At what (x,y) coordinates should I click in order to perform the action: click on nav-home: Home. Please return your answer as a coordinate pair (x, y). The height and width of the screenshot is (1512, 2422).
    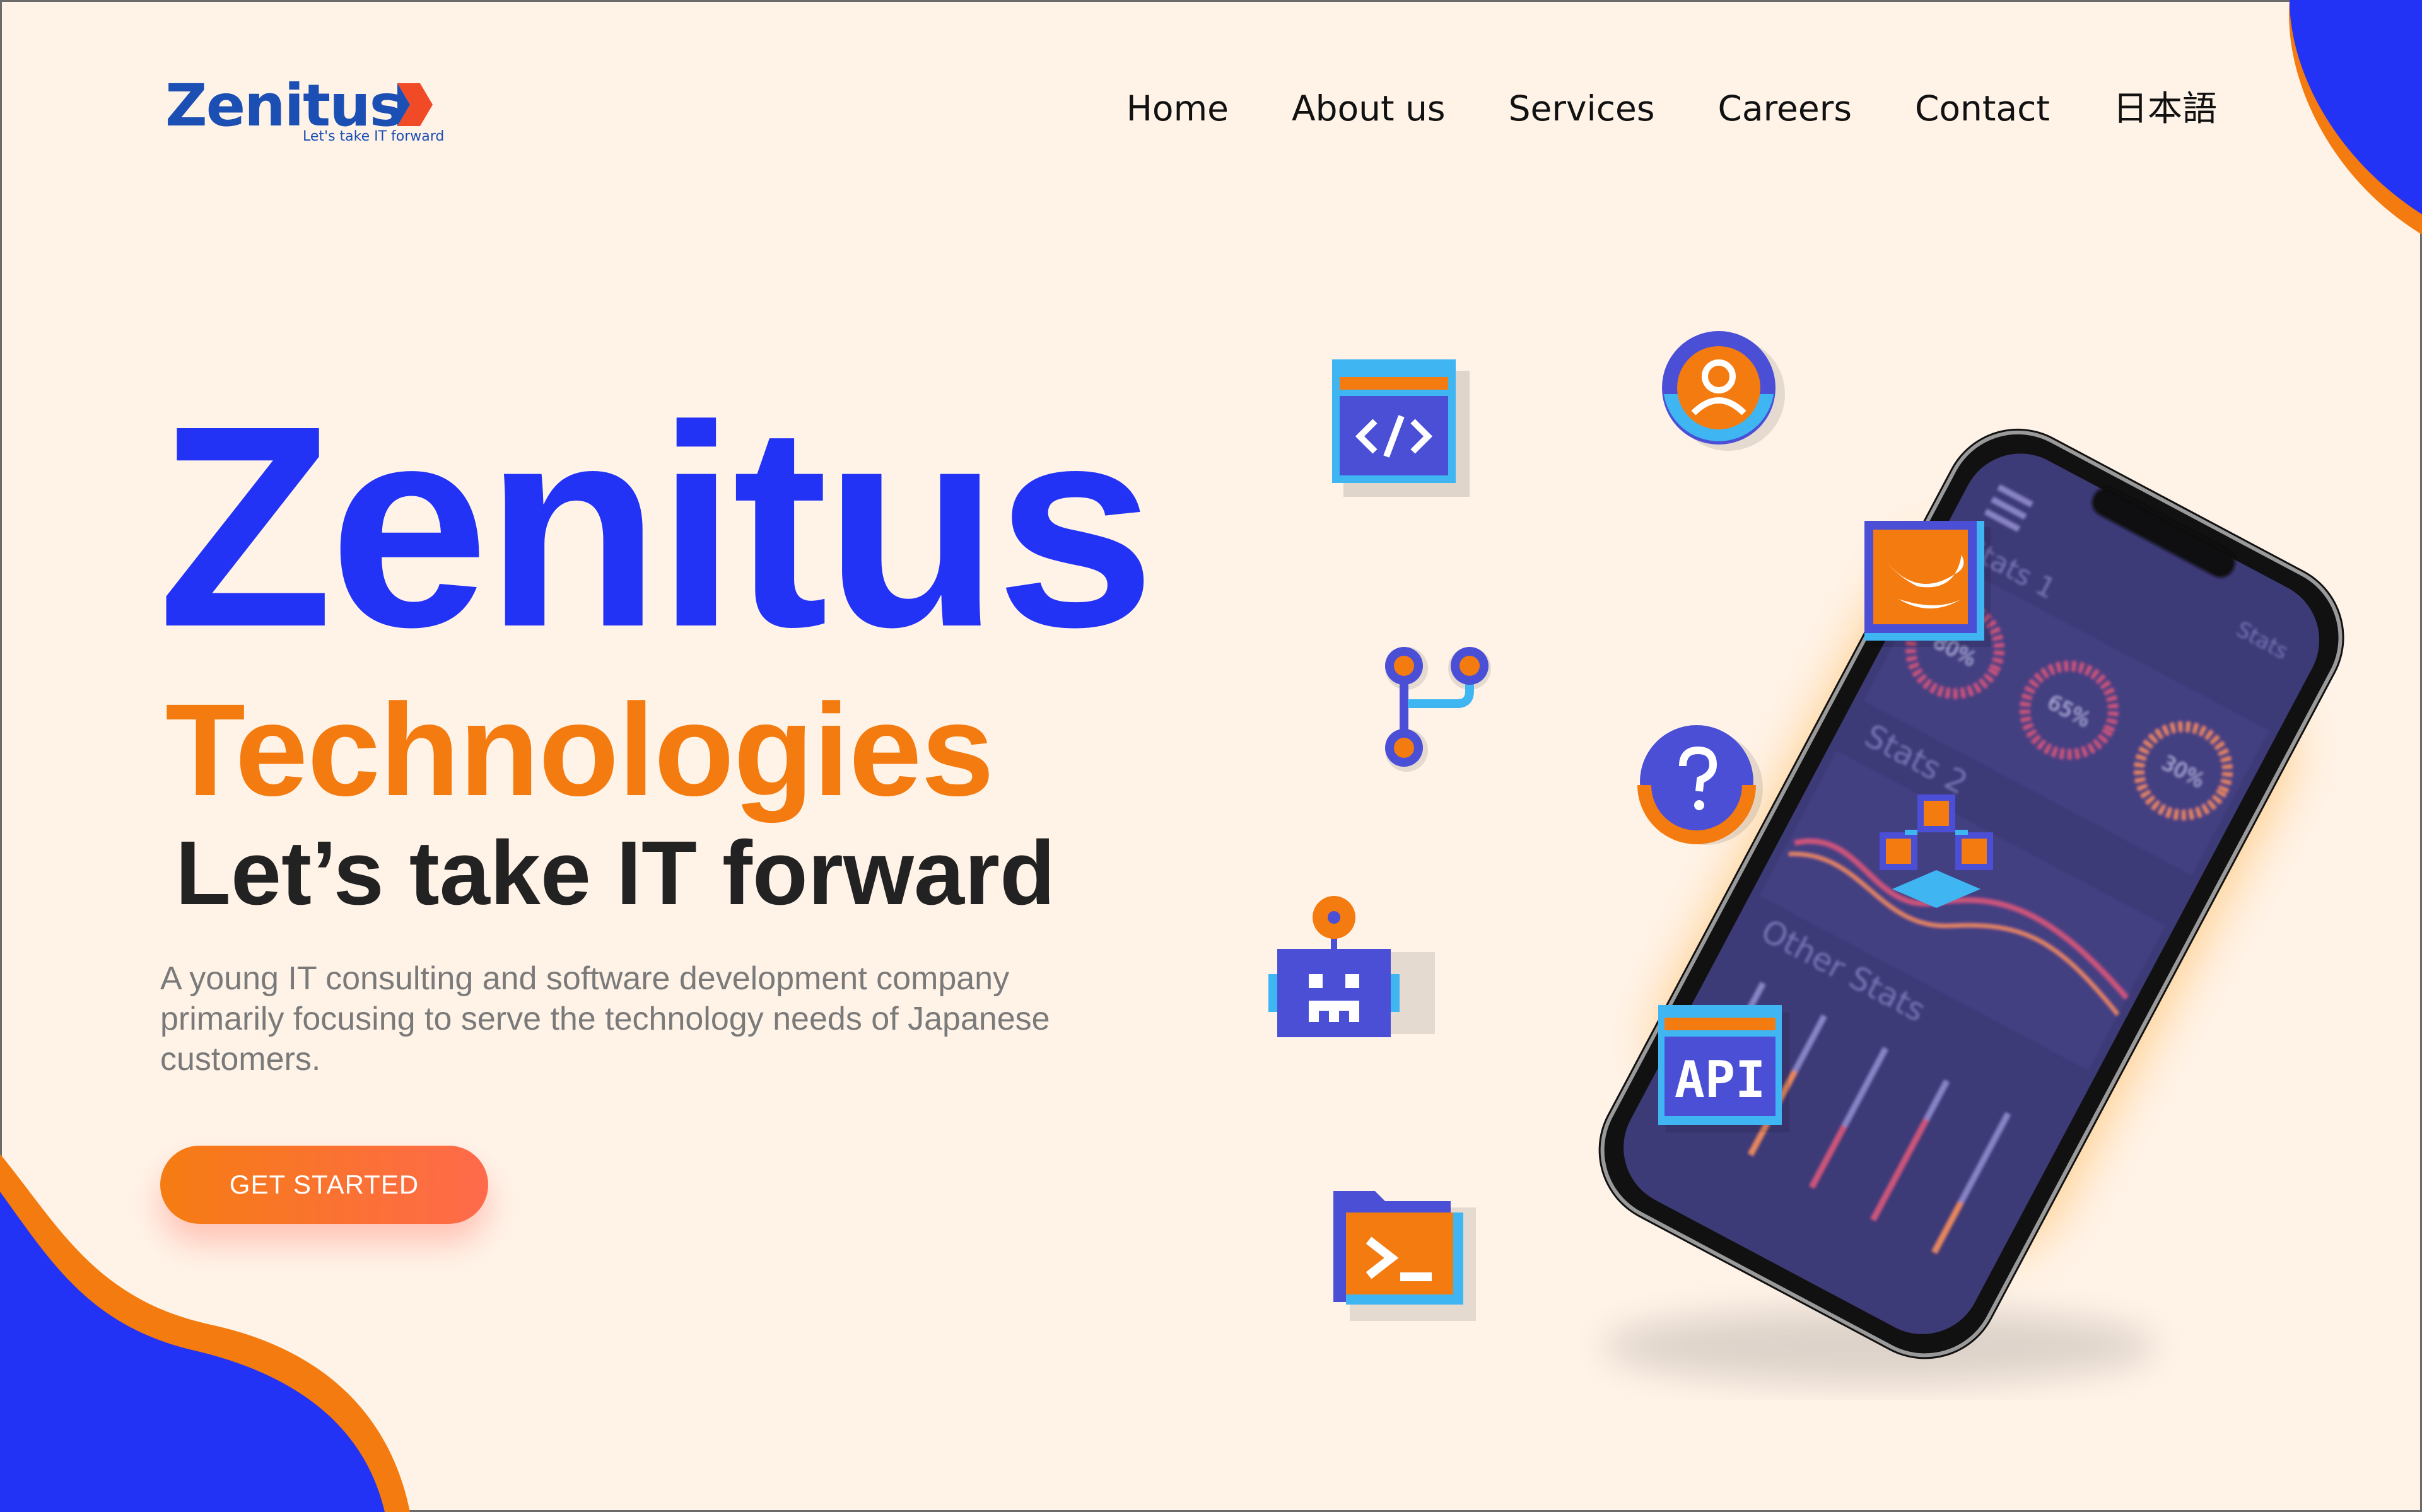
    Looking at the image, I should click on (1177, 109).